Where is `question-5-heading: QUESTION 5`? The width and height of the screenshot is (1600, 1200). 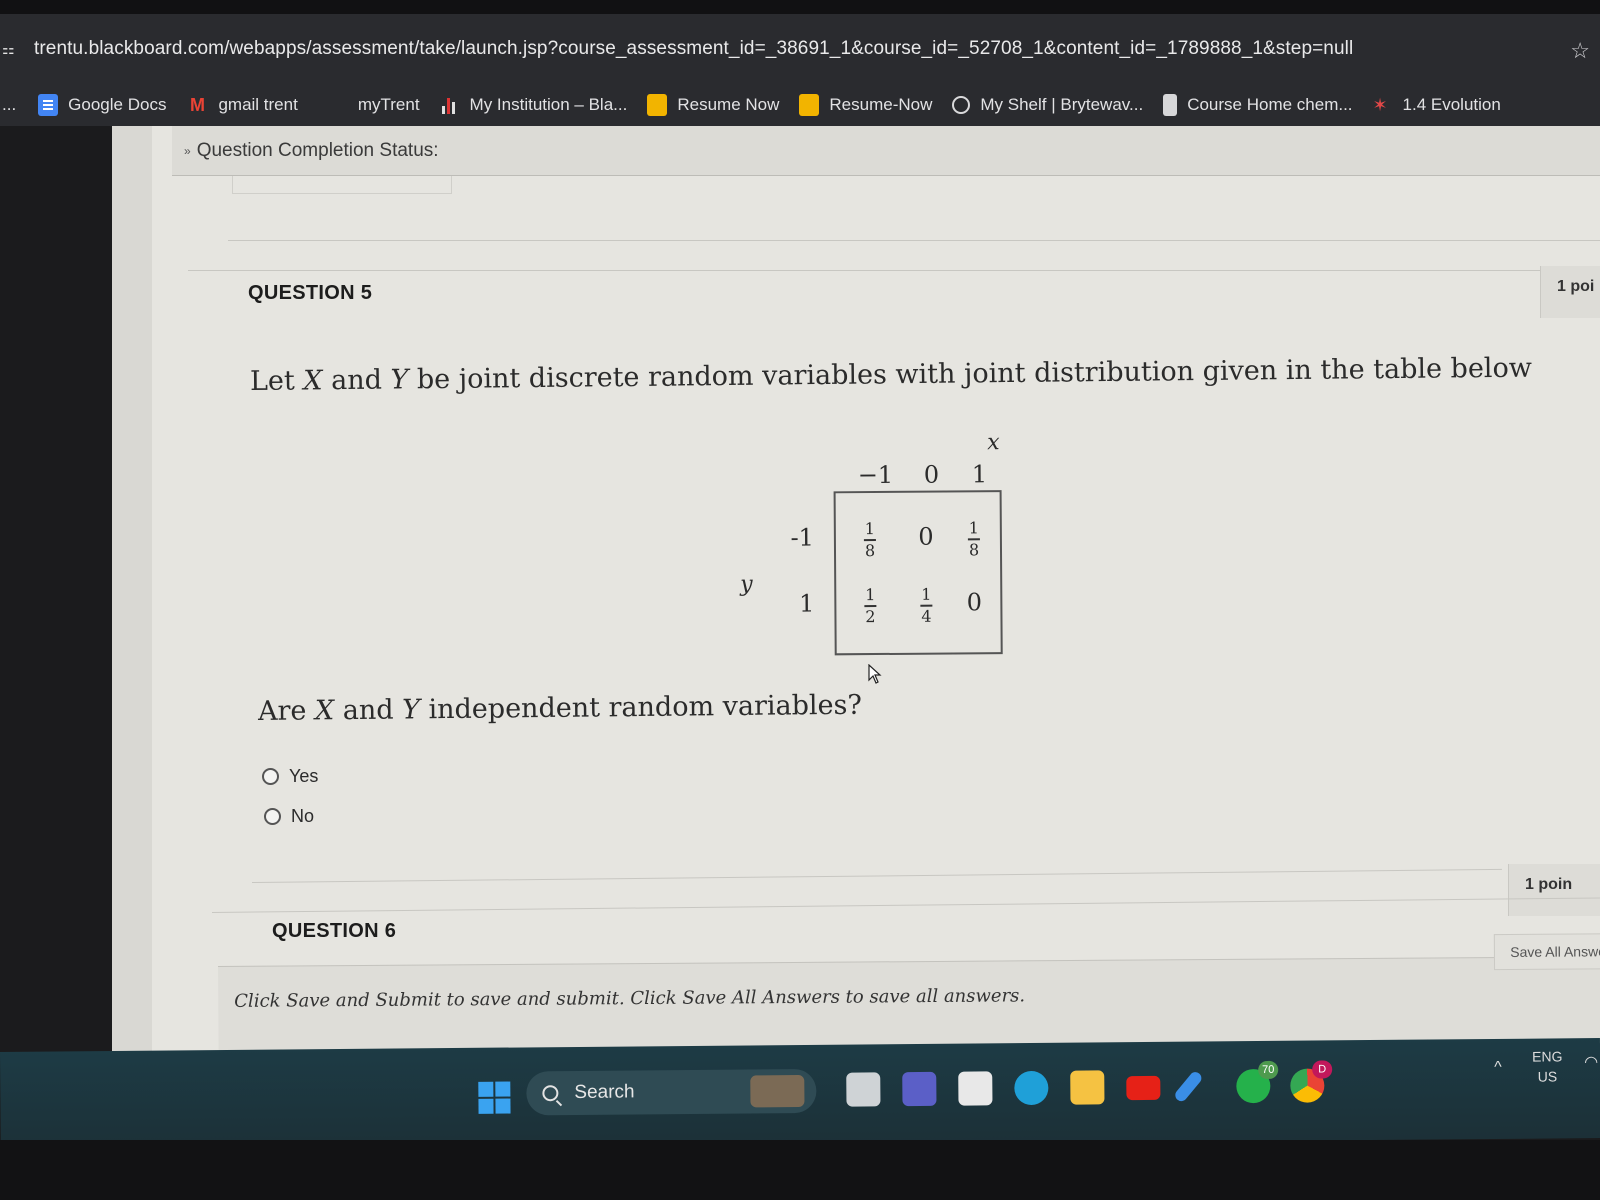
question-5-heading: QUESTION 5 is located at coordinates (310, 293).